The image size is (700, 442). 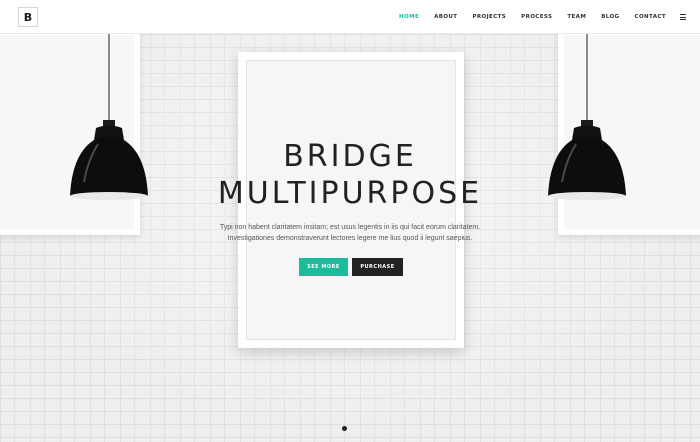 What do you see at coordinates (28, 17) in the screenshot?
I see `site-logo: B` at bounding box center [28, 17].